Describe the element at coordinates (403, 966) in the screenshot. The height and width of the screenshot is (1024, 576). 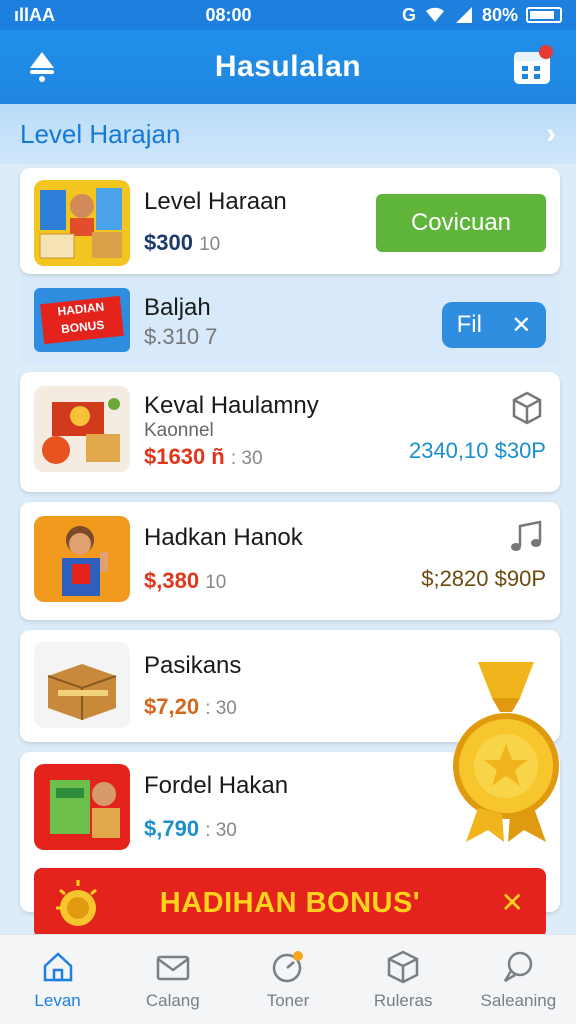
I see `cube-icon` at that location.